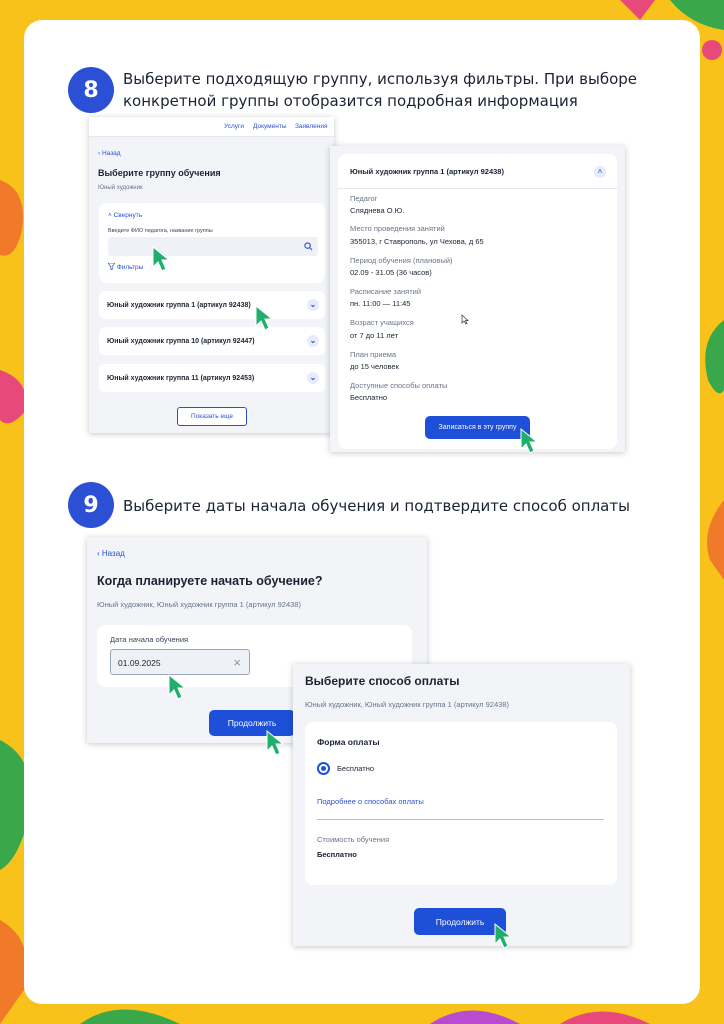 This screenshot has height=1024, width=724. What do you see at coordinates (348, 742) in the screenshot?
I see `payment-form-label: Форма оплаты` at bounding box center [348, 742].